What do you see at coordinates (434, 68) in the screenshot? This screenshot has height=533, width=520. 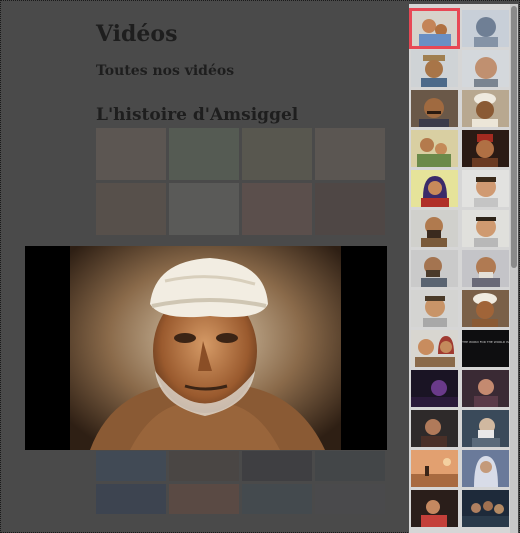 I see `thumb-man-hat` at bounding box center [434, 68].